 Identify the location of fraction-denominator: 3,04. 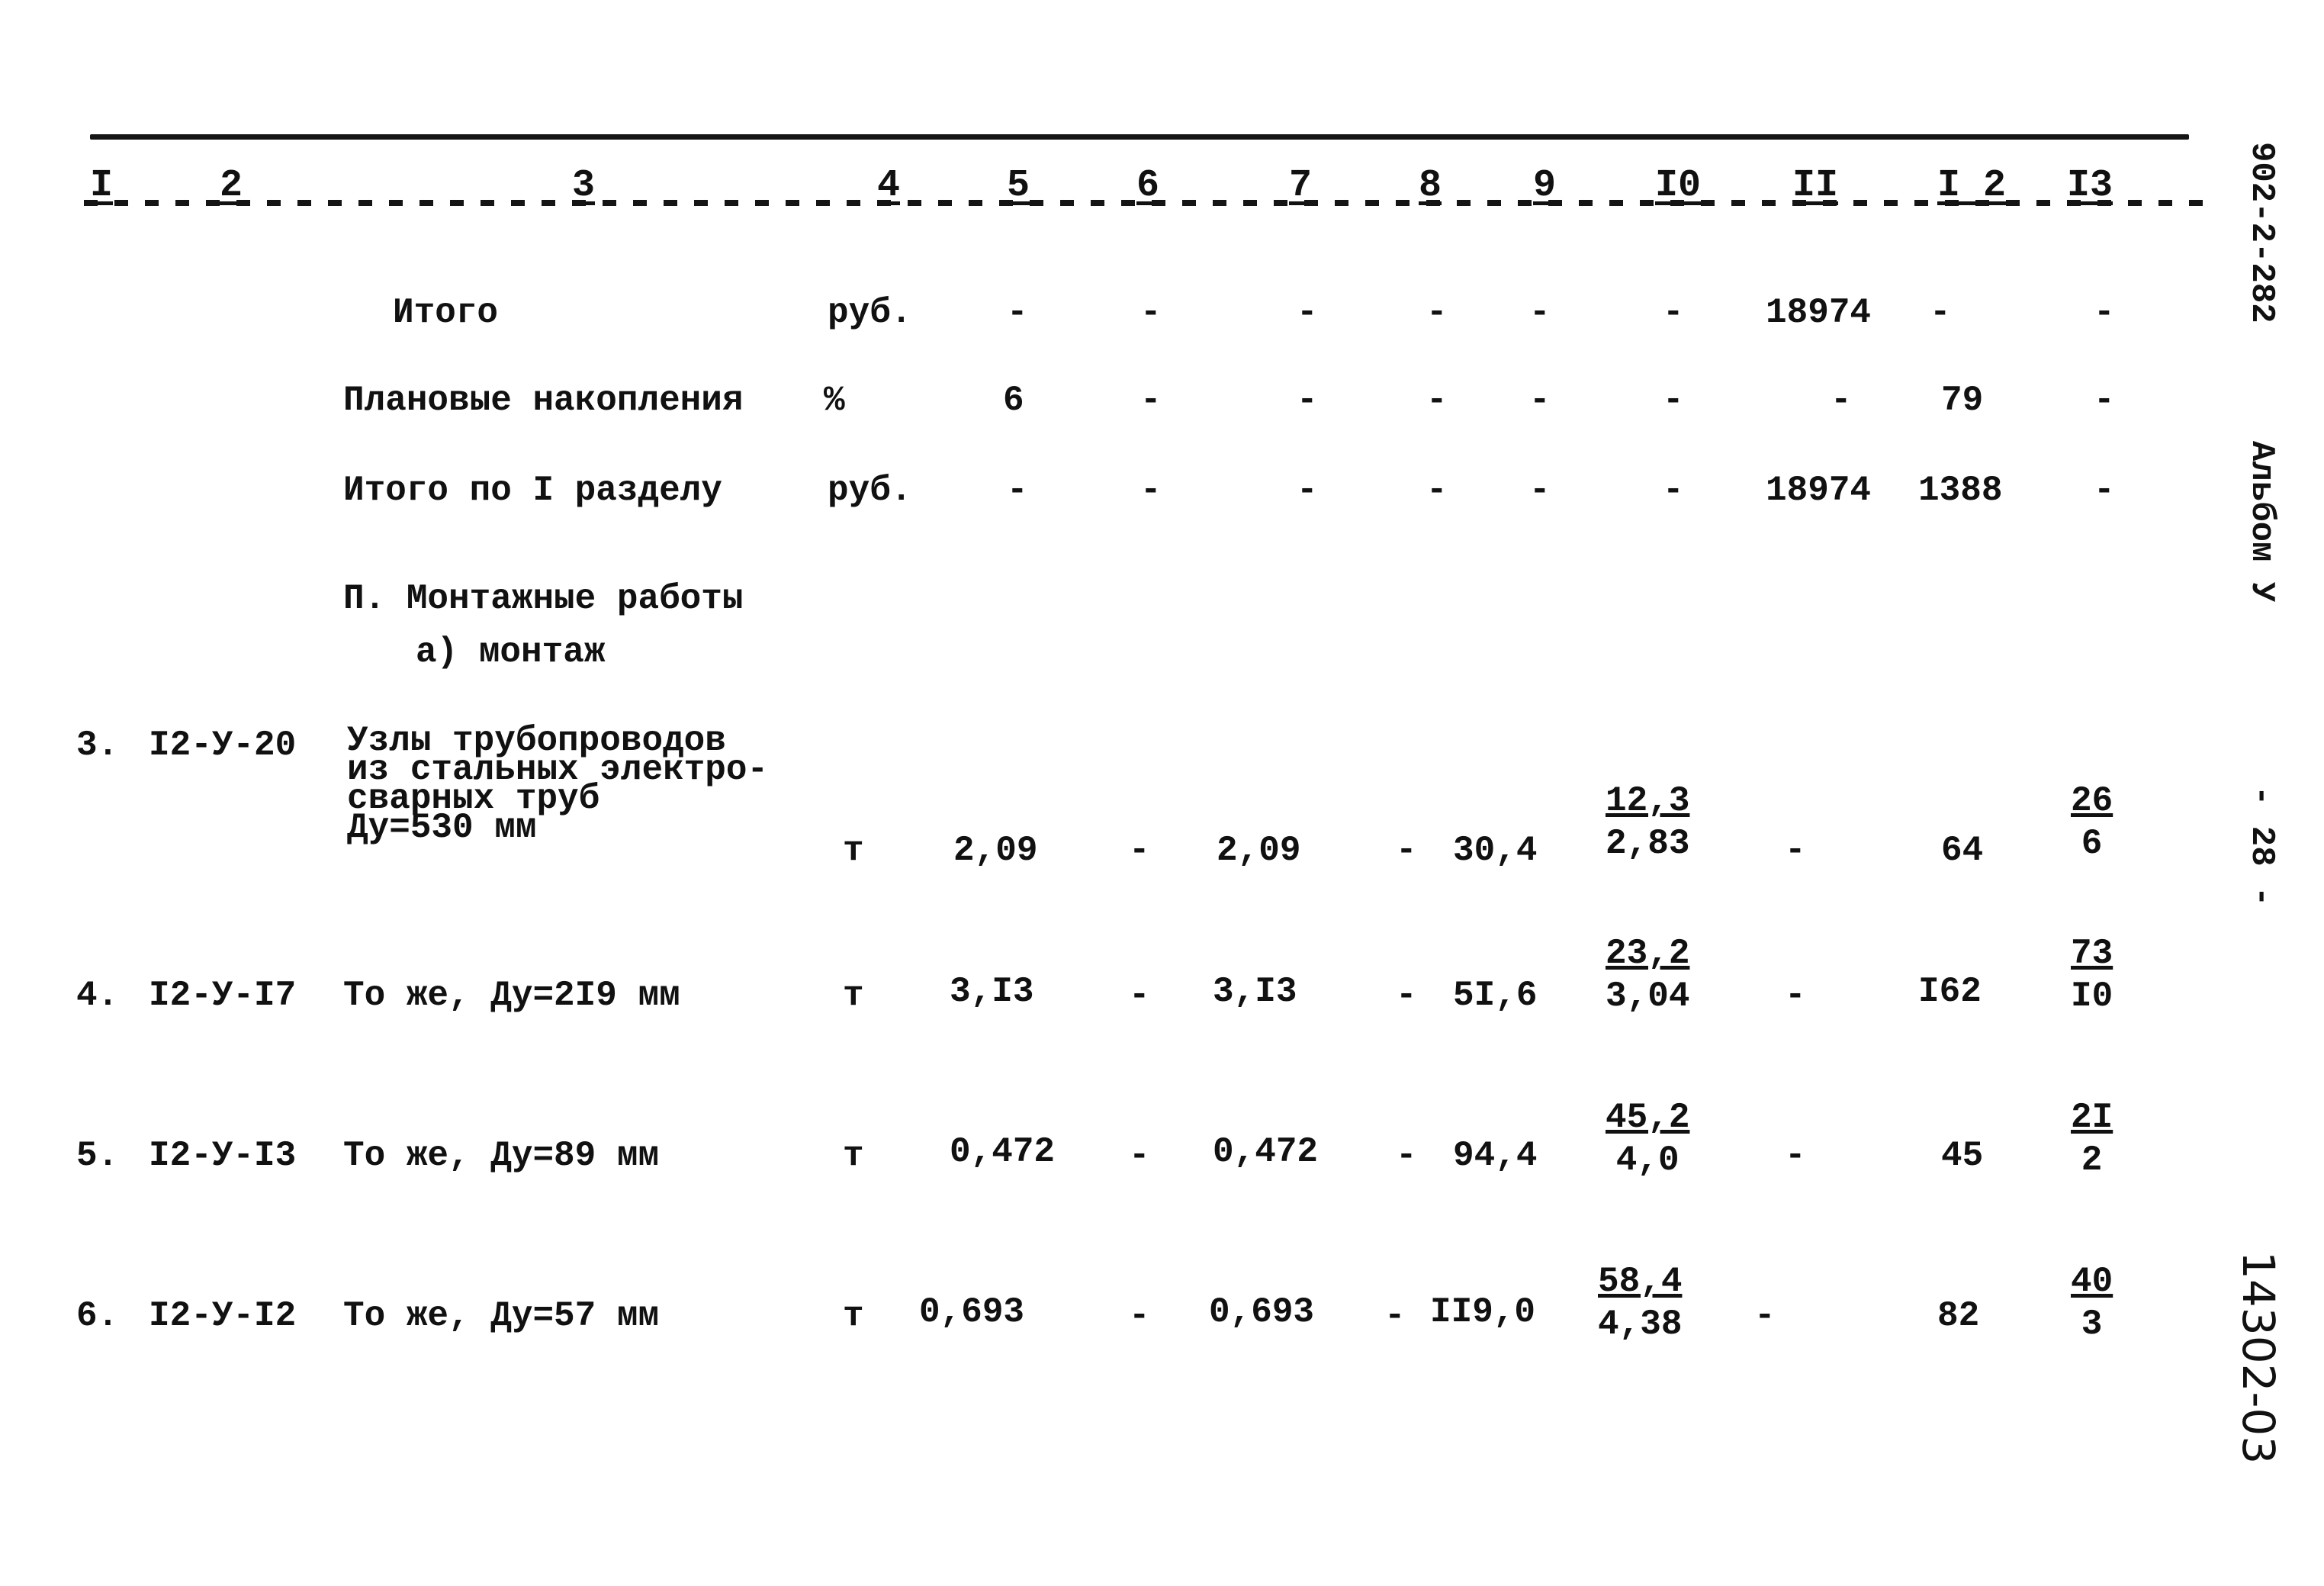
(1648, 996).